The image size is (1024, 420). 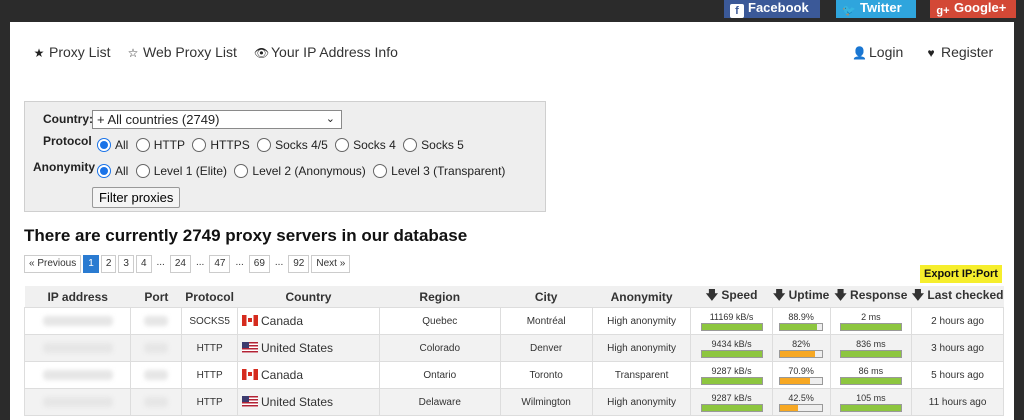 I want to click on pager-previous: « Previous, so click(x=53, y=264).